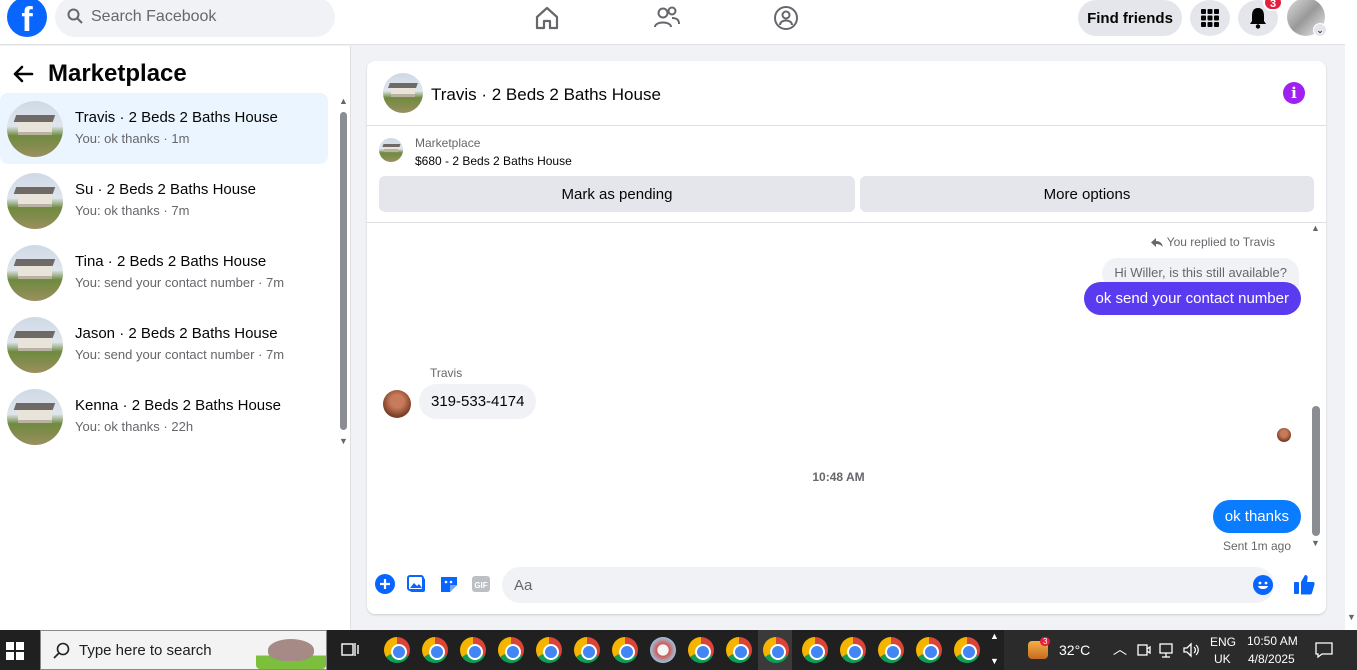  Describe the element at coordinates (145, 650) in the screenshot. I see `taskbar-search-placeholder: Type here to search` at that location.